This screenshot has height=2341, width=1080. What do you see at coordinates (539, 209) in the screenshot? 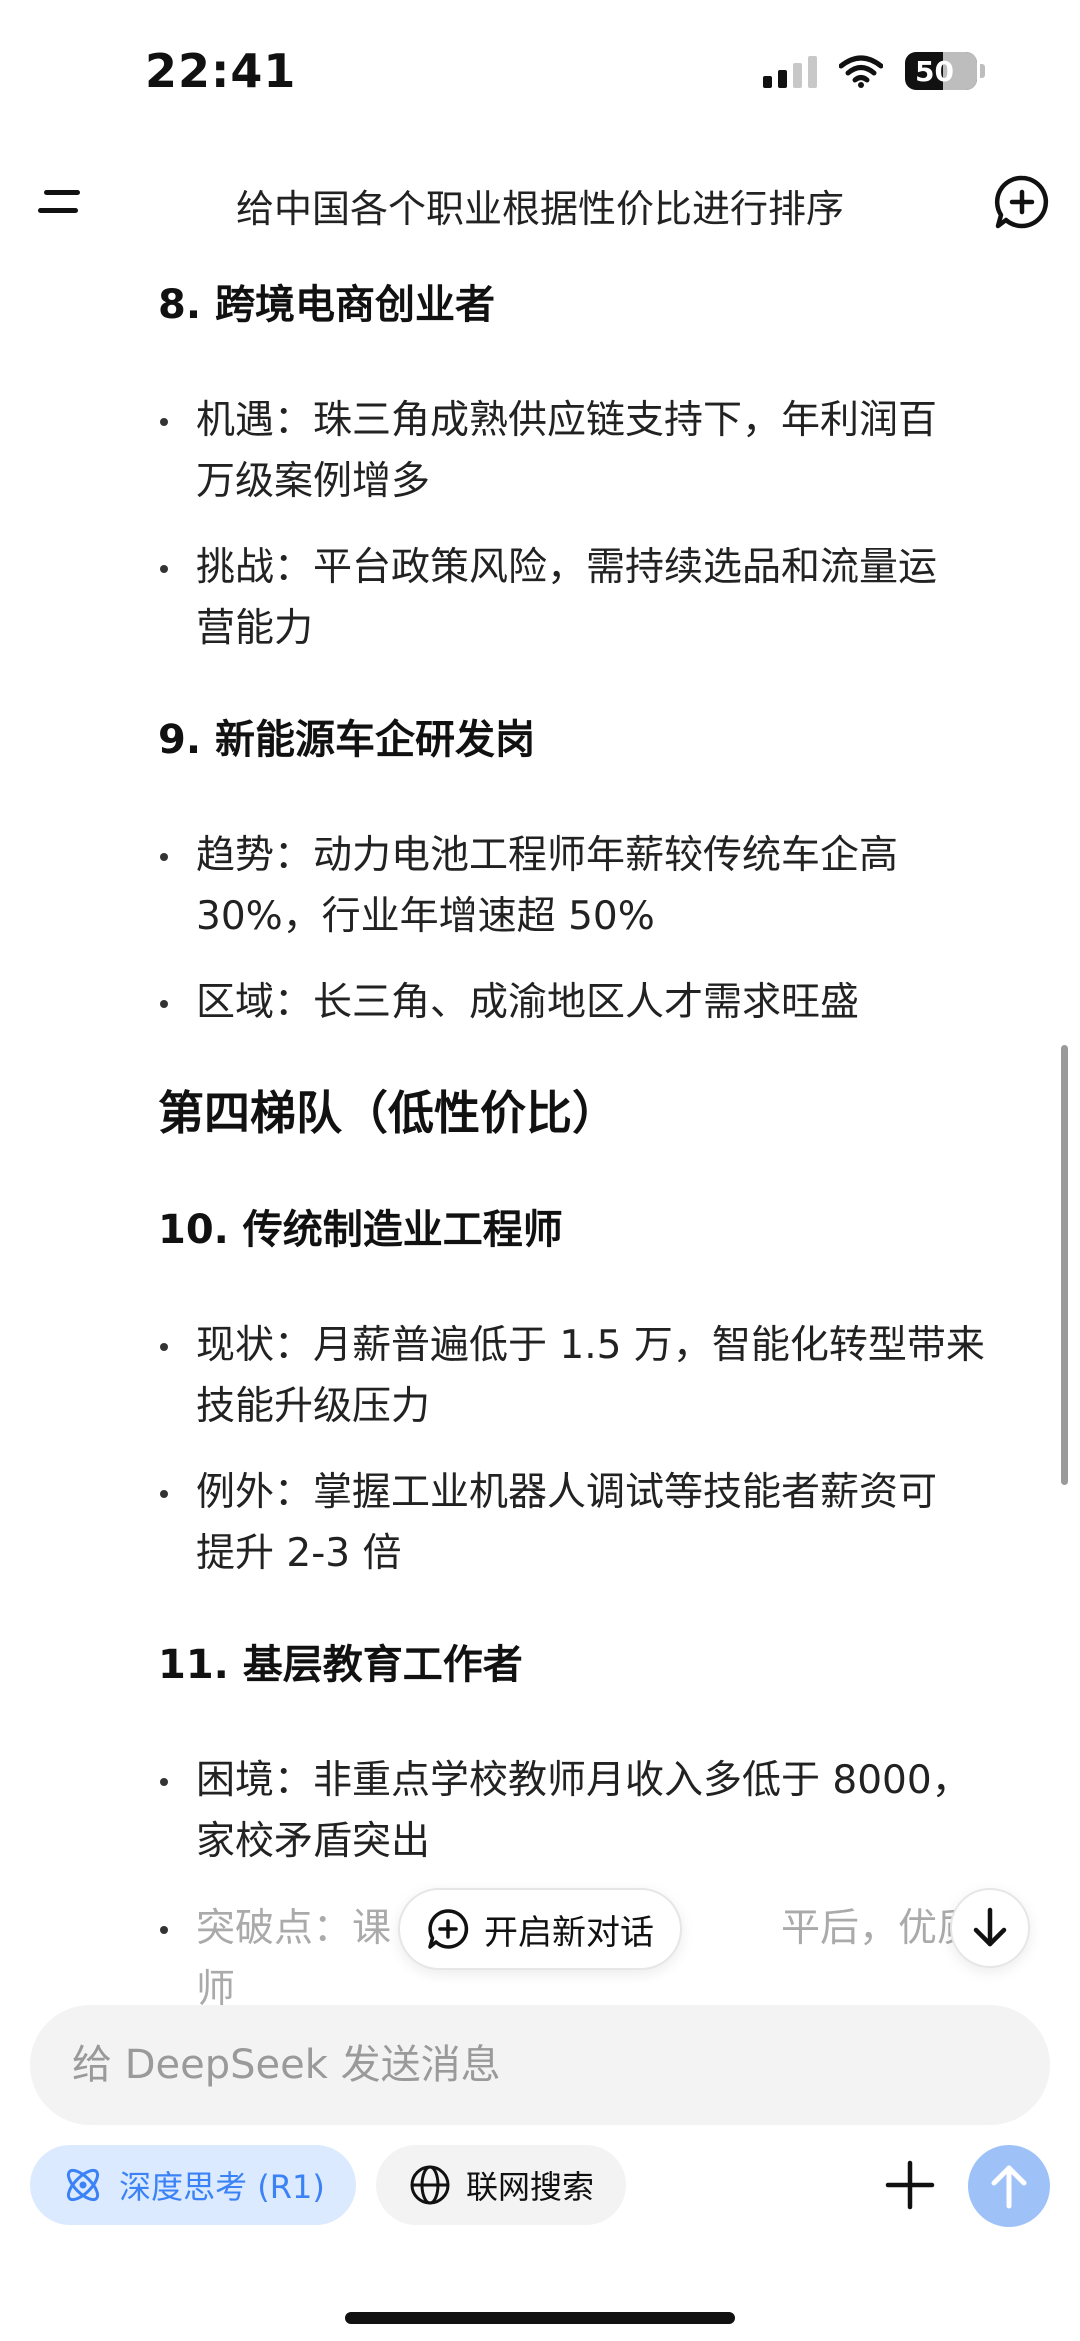
I see `chat-title: 给中国各个职业根据性价比进行排序` at bounding box center [539, 209].